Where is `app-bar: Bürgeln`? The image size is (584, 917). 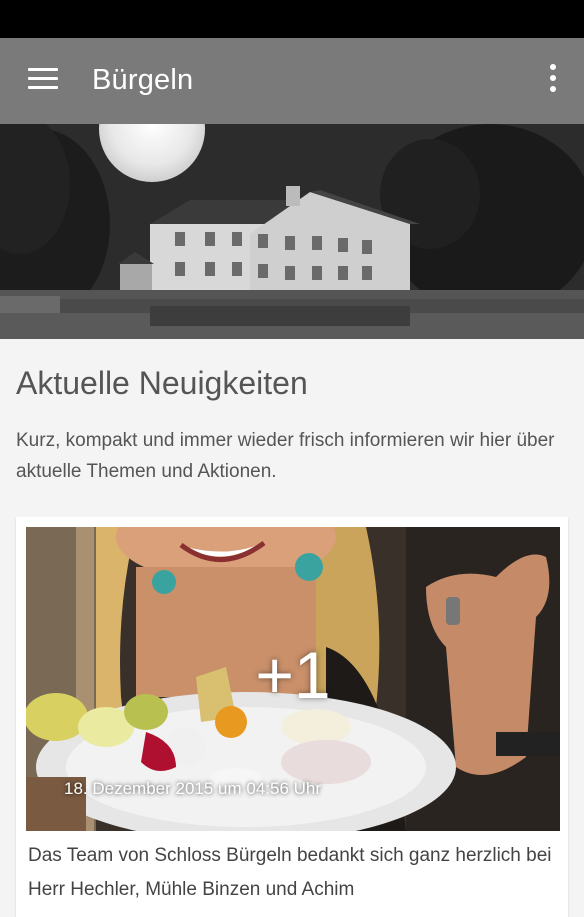
app-bar: Bürgeln is located at coordinates (292, 81).